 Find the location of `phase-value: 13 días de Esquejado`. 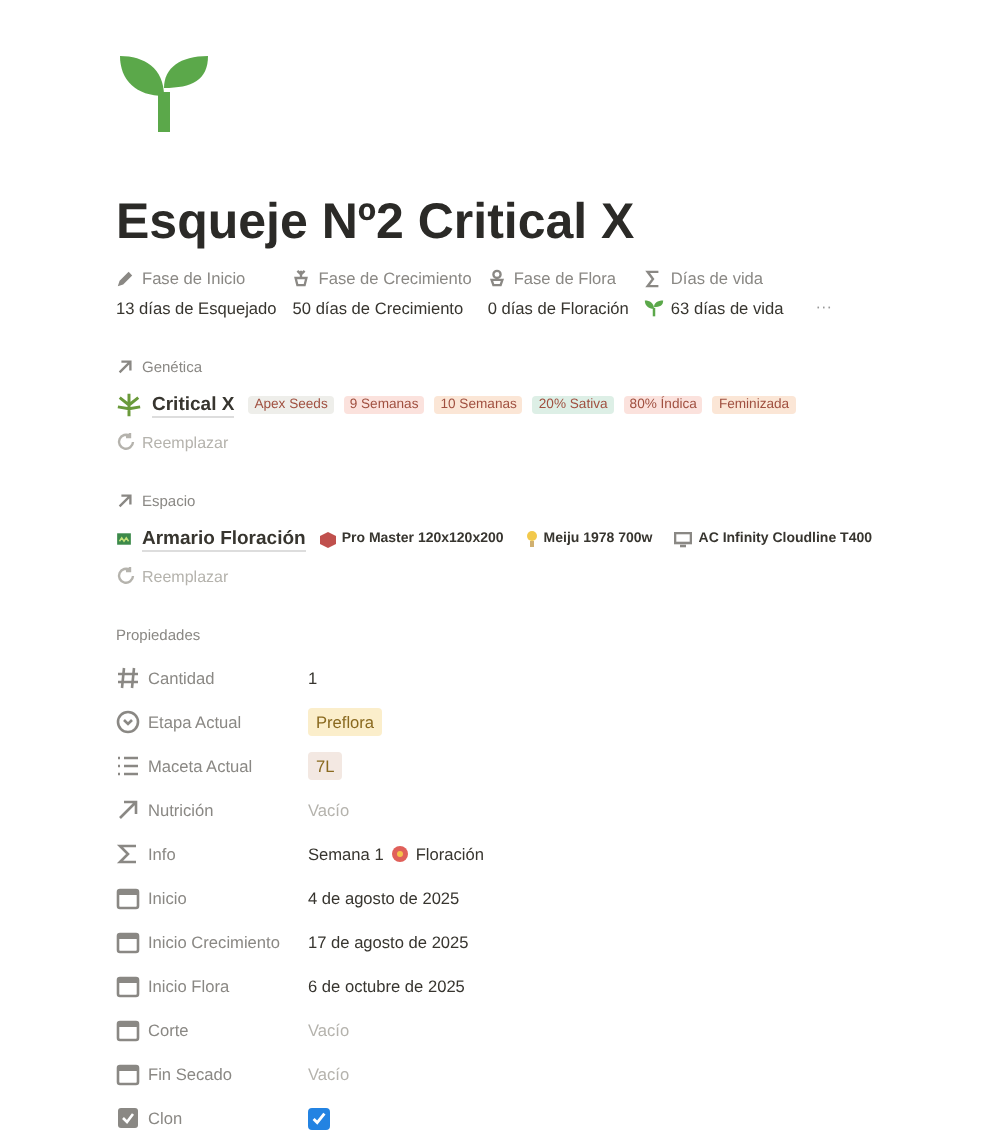

phase-value: 13 días de Esquejado is located at coordinates (196, 308).